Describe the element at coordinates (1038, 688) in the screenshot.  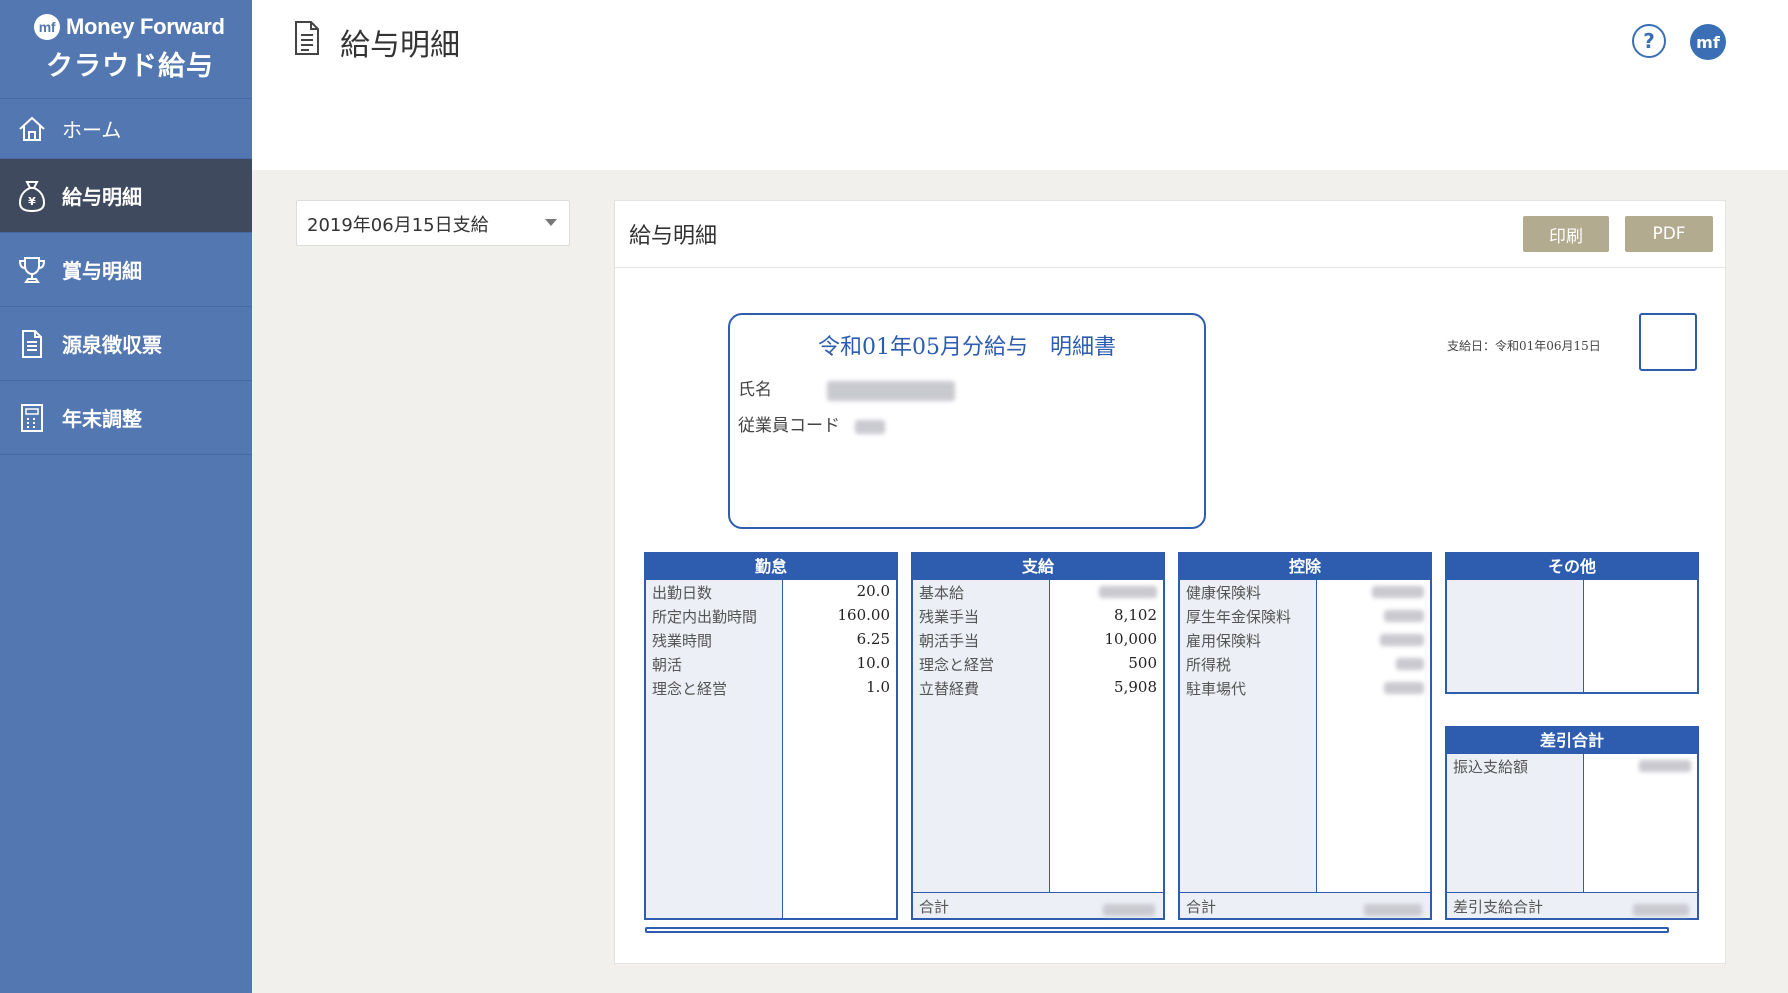
I see `table-row: 立替経費 5,908` at that location.